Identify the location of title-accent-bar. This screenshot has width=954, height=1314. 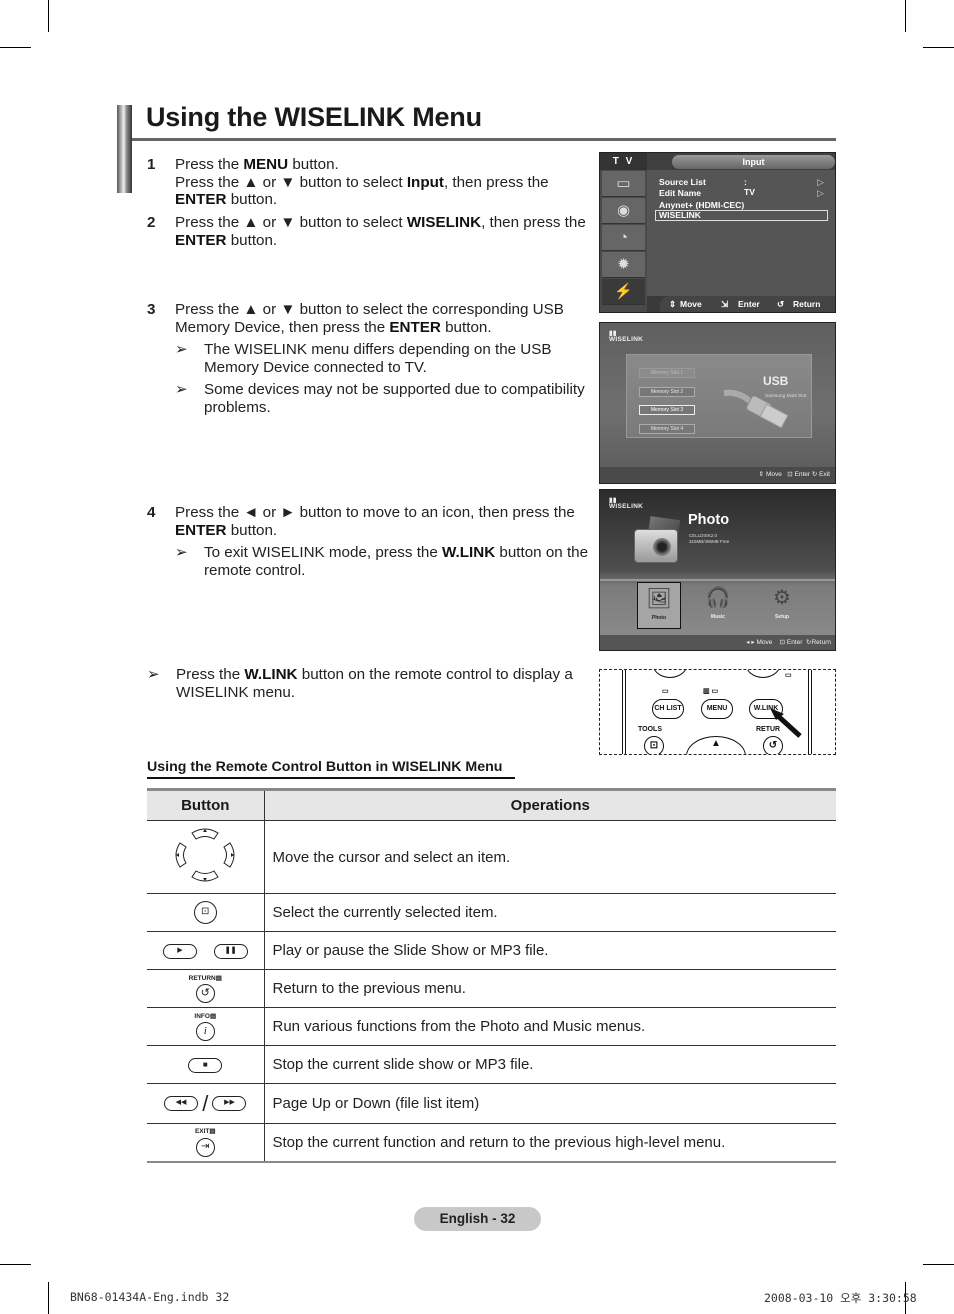
(124, 149).